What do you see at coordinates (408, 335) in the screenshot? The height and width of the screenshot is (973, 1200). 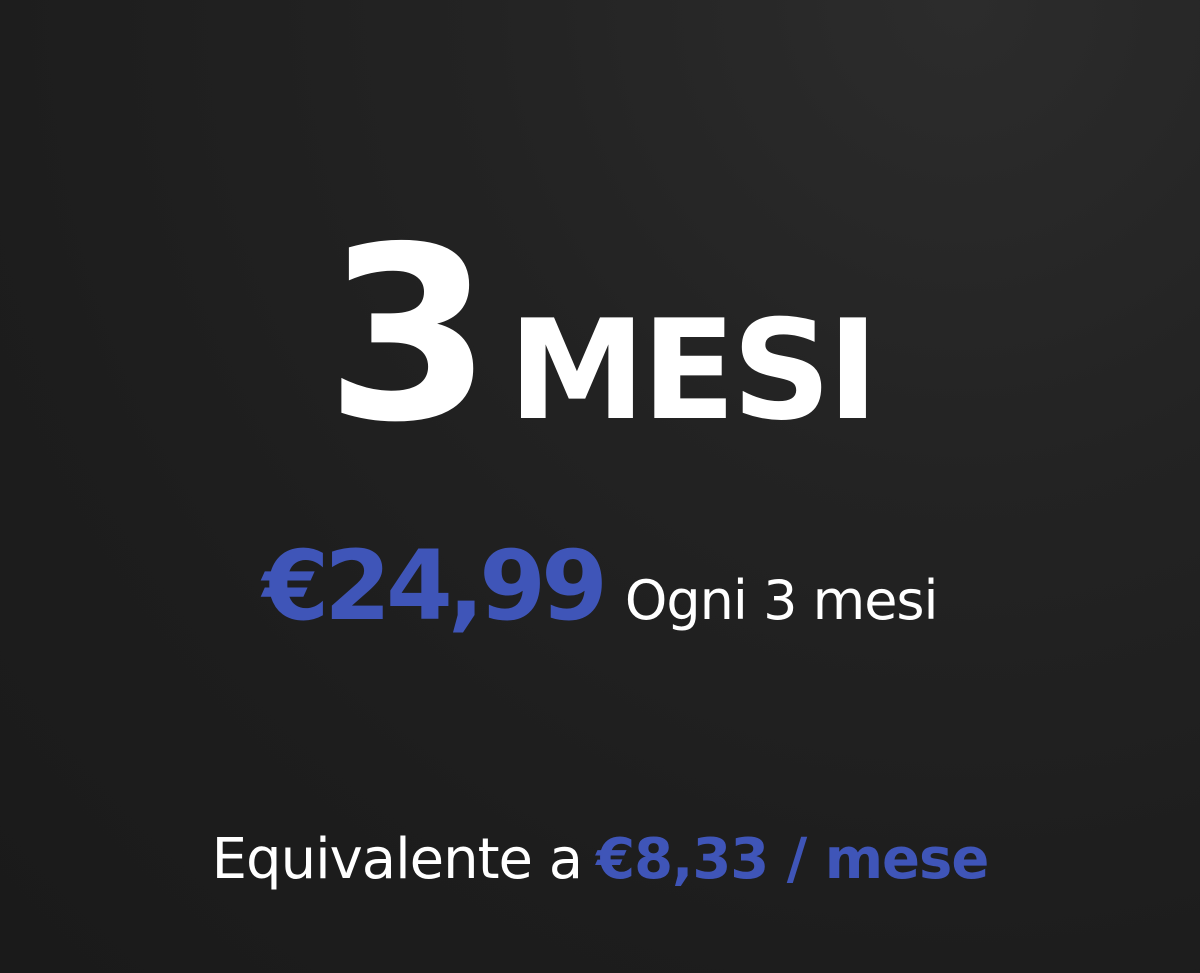 I see `plan-duration-number: 3` at bounding box center [408, 335].